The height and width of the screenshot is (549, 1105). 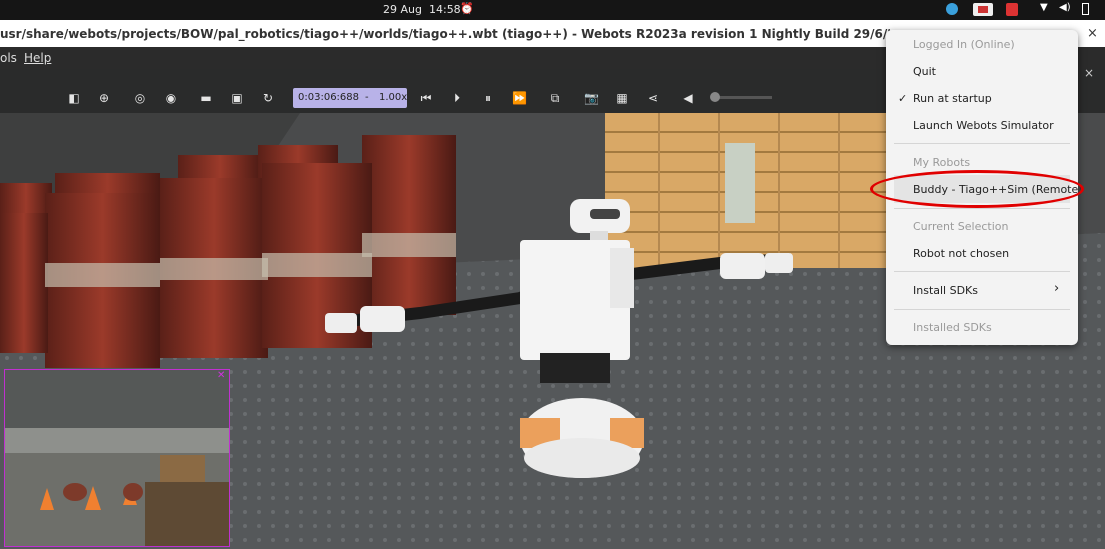 I want to click on panel-close-icon: ×, so click(x=1089, y=73).